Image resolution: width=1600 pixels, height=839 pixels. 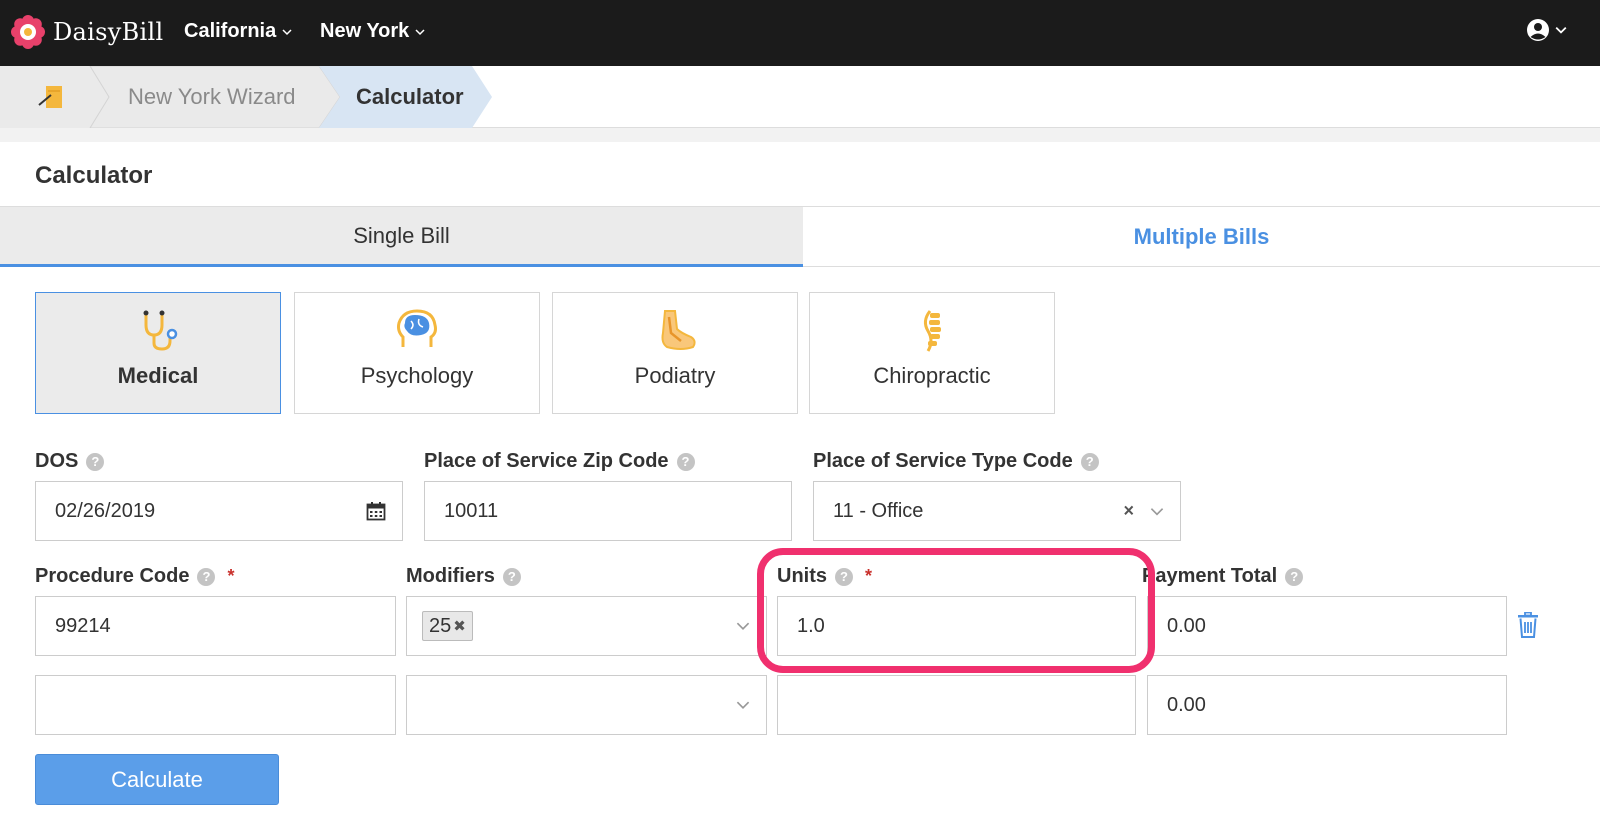 I want to click on breadcrumb: New York Wizard Calculator, so click(x=800, y=97).